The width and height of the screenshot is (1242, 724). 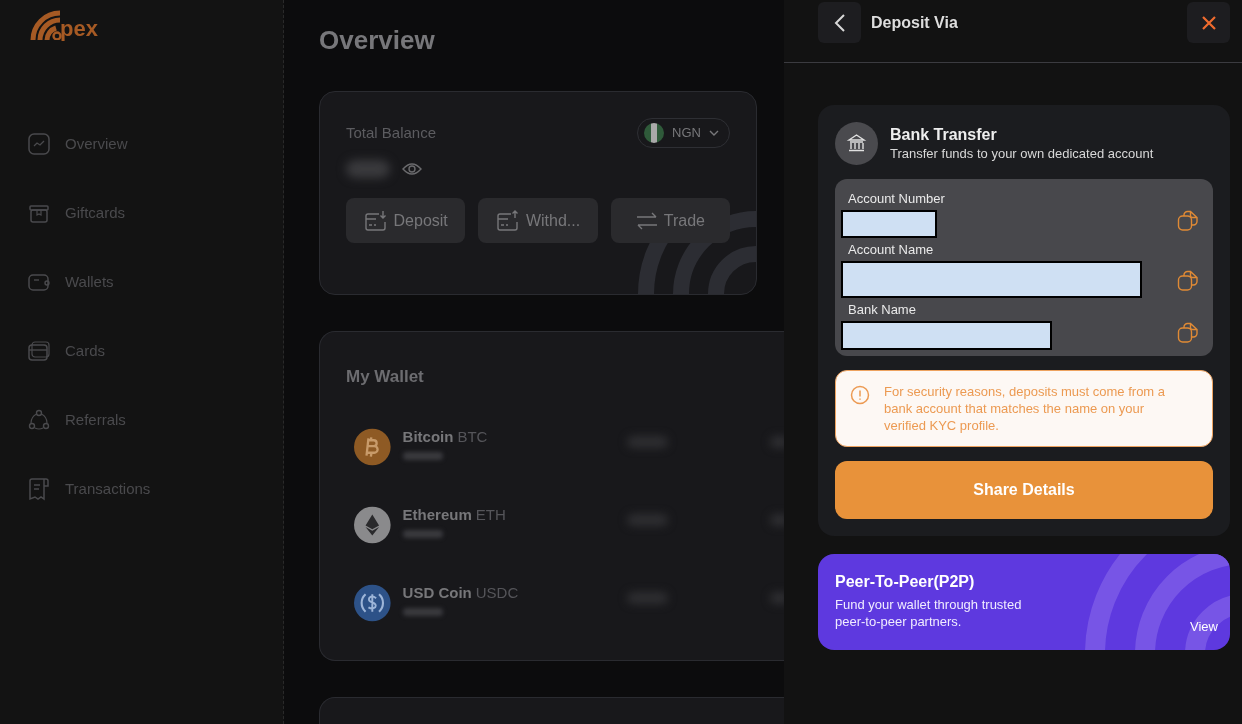 I want to click on drawer-title: Deposit Via, so click(x=914, y=22).